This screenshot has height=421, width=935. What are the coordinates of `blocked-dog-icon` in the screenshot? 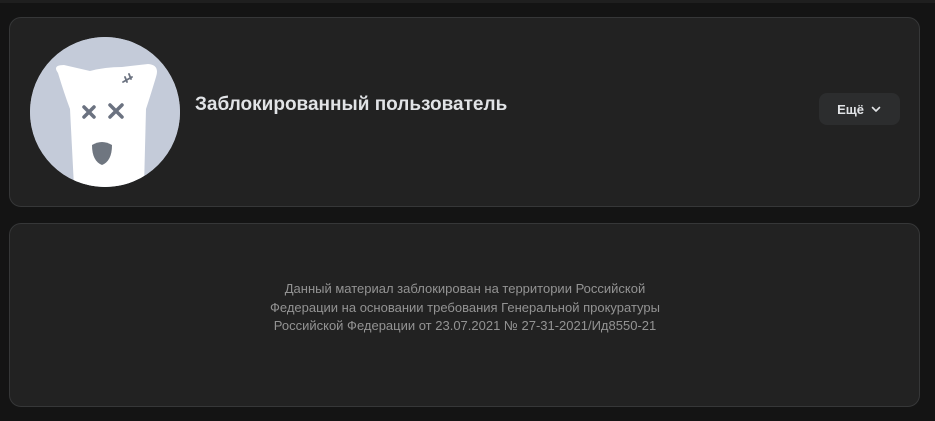 It's located at (105, 112).